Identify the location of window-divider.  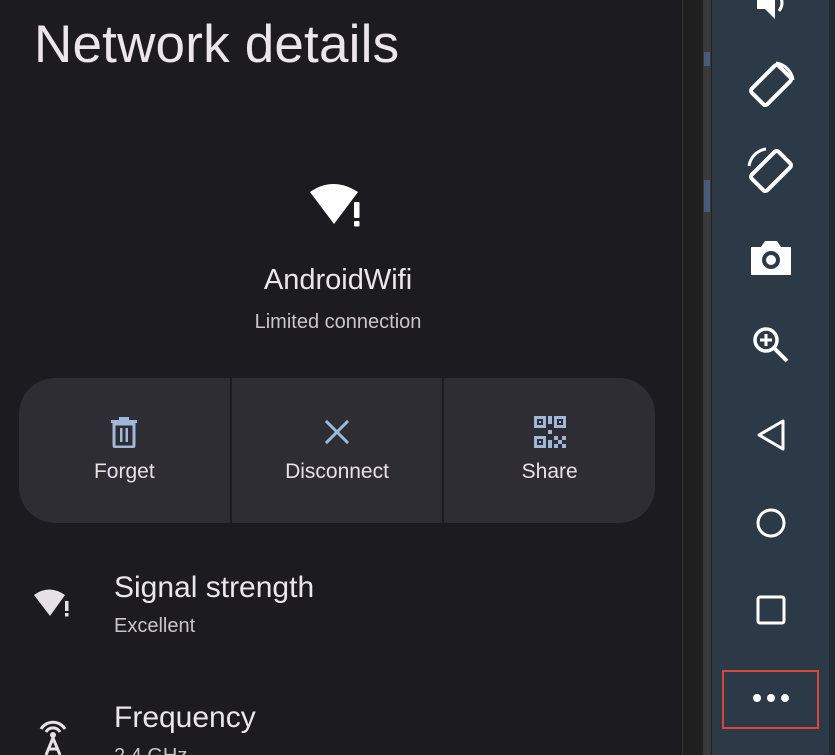
(697, 377).